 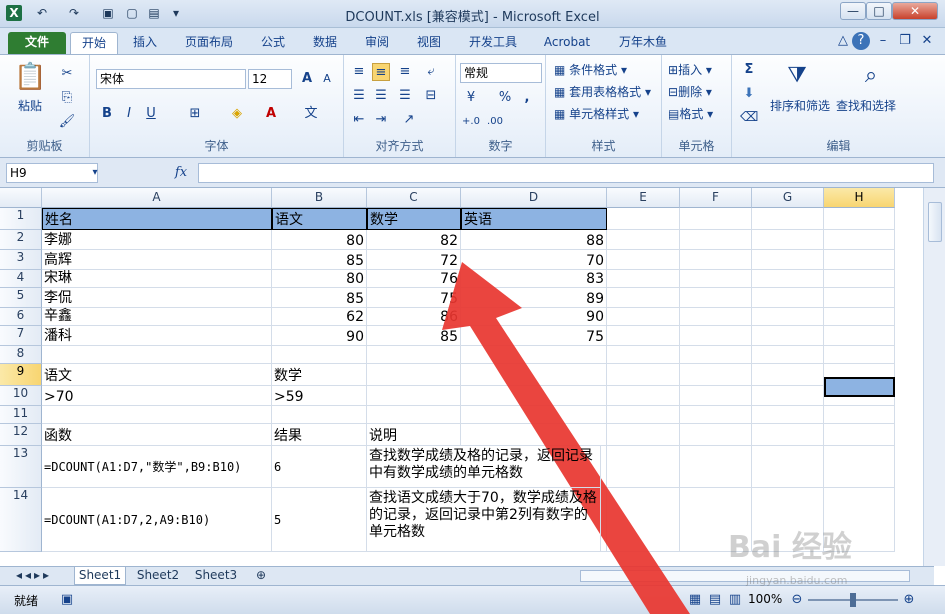 What do you see at coordinates (690, 69) in the screenshot?
I see `insert-cells-button: ⊞插入 ▾` at bounding box center [690, 69].